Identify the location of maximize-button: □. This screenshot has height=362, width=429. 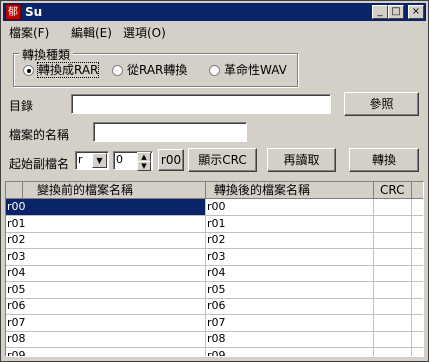
(396, 12).